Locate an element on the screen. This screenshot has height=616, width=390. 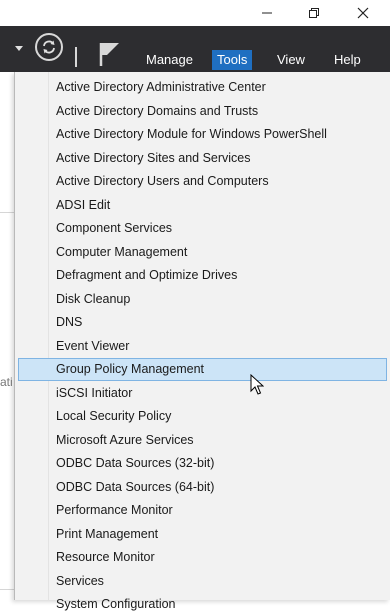
refresh-icon is located at coordinates (49, 47).